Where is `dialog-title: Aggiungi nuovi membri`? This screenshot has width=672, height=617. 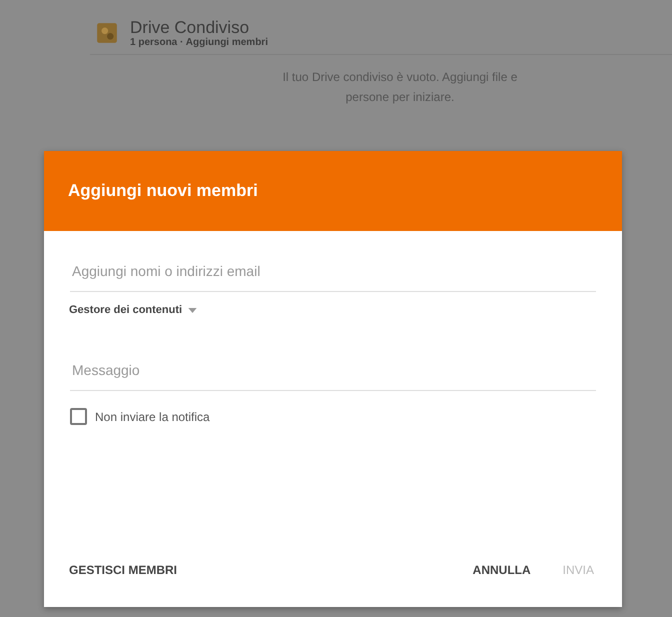
dialog-title: Aggiungi nuovi membri is located at coordinates (163, 191).